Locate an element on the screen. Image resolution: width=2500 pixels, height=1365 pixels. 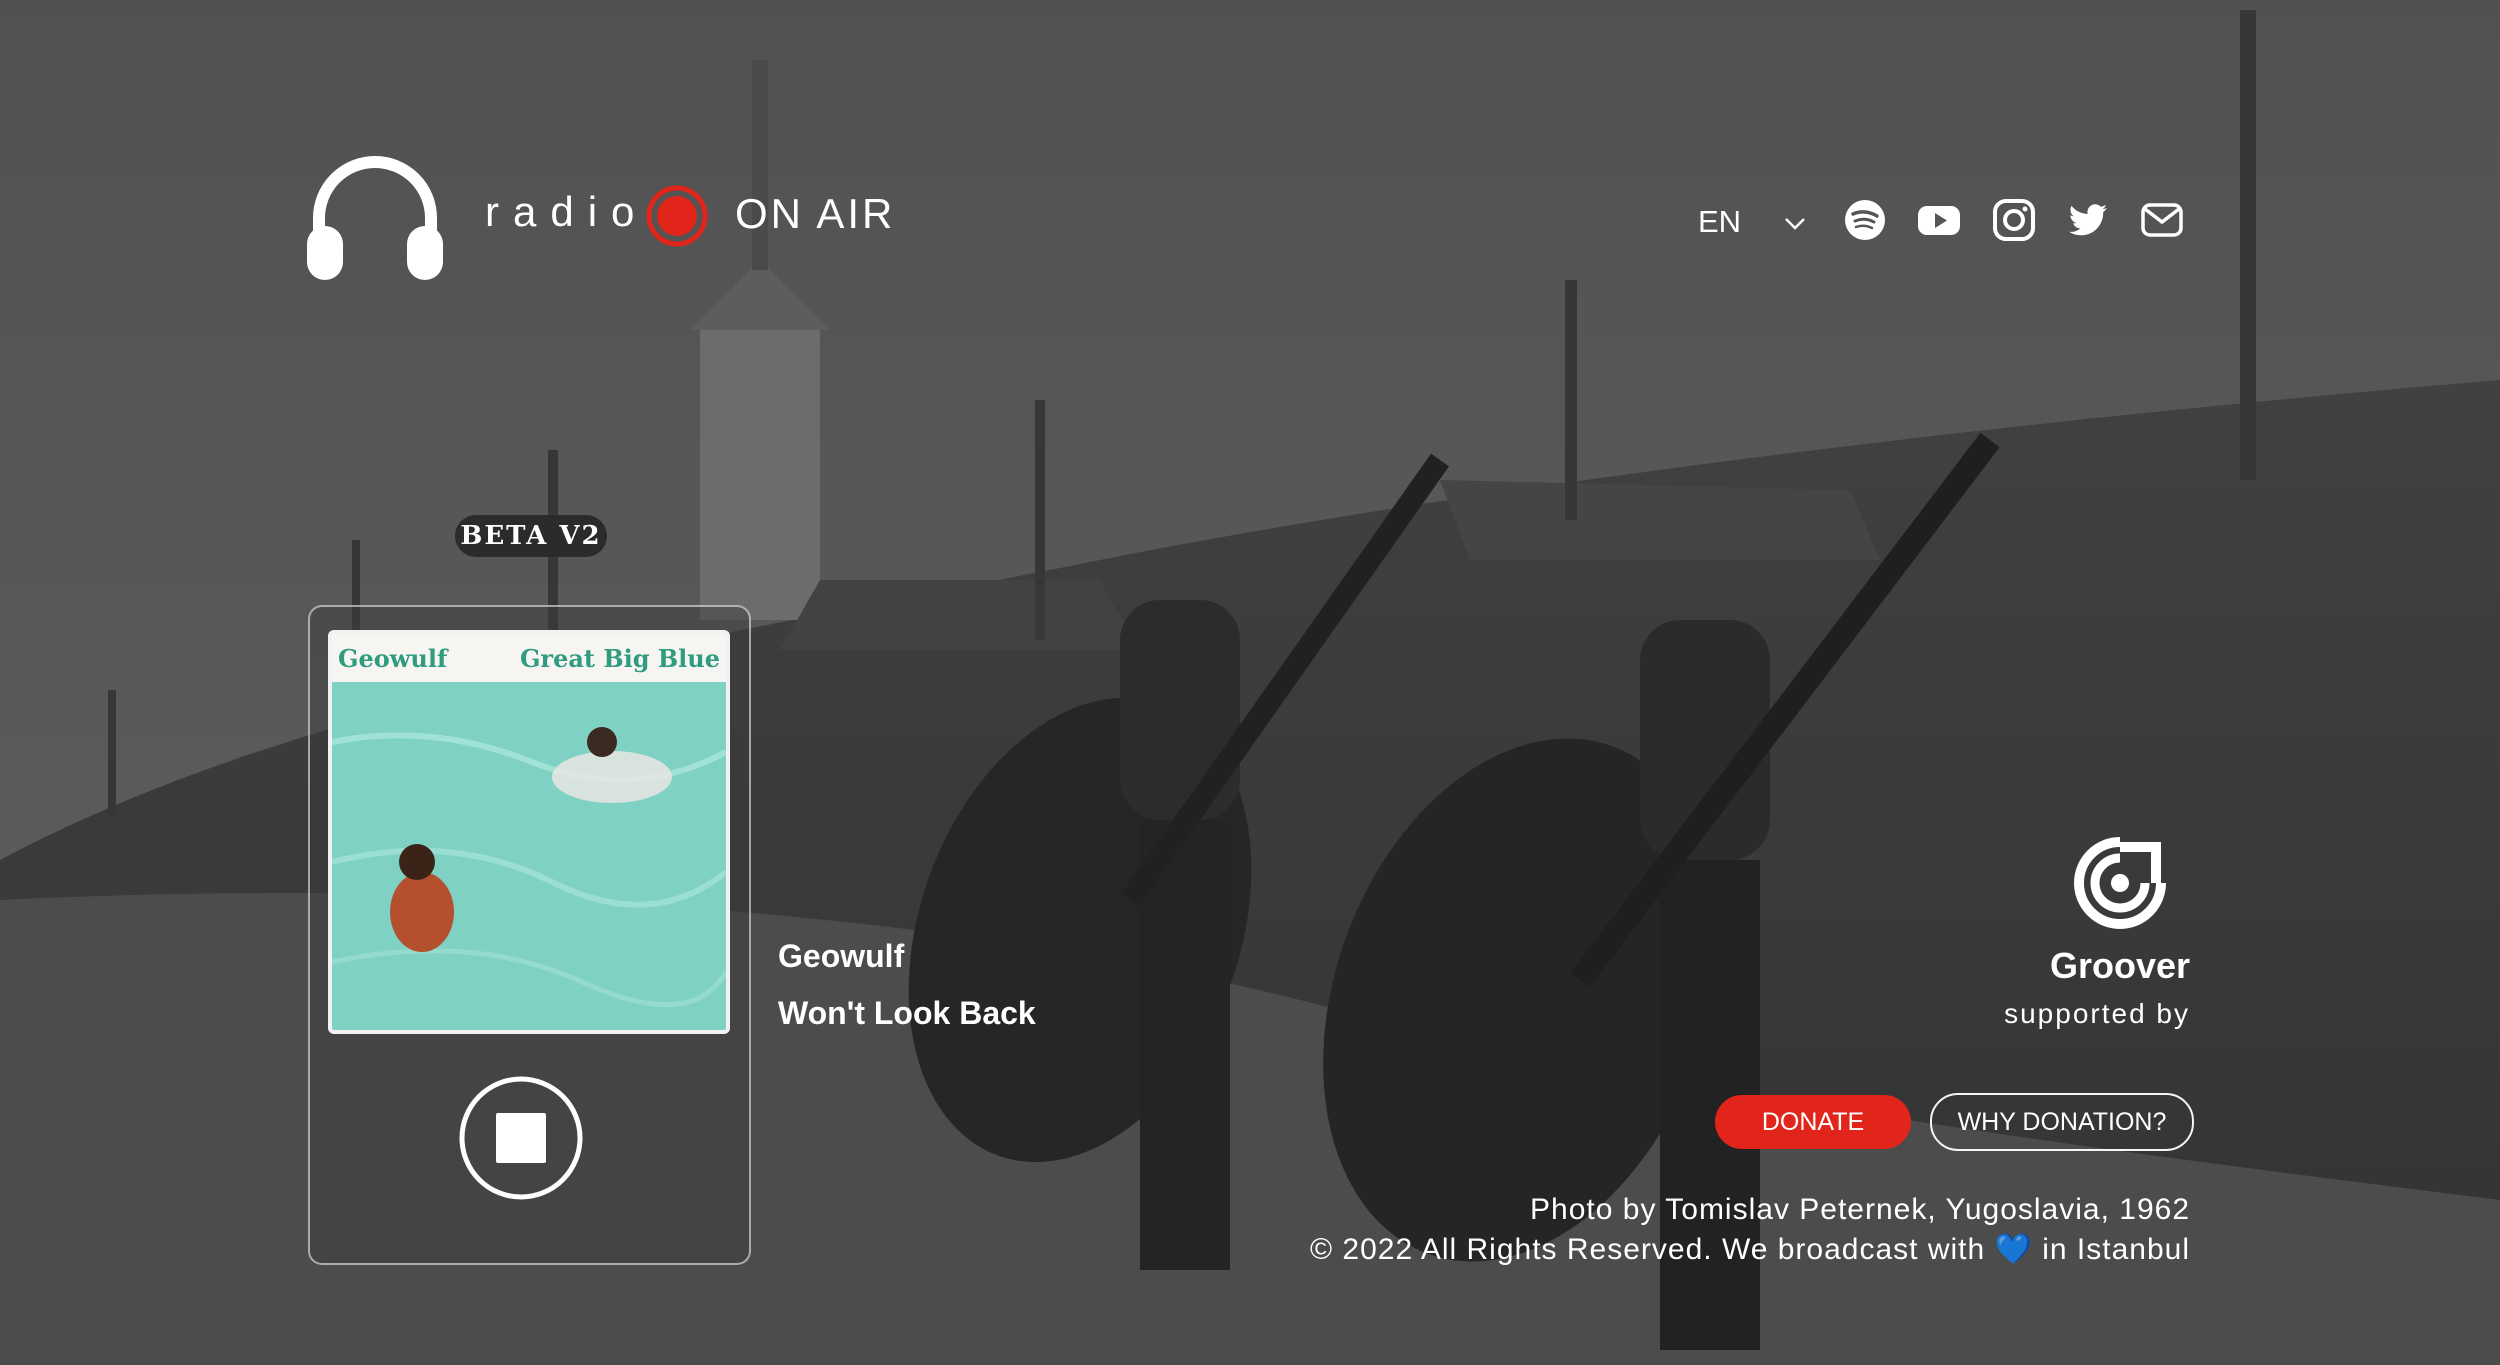
sponsor-caption: supported by is located at coordinates (2097, 1013).